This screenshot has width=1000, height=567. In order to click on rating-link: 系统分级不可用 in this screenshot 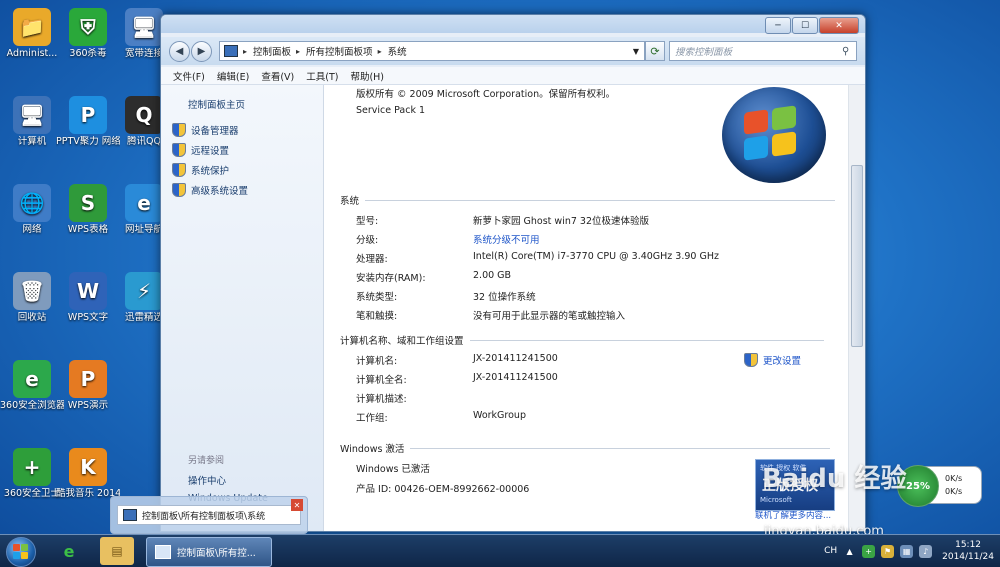, I will do `click(506, 239)`.